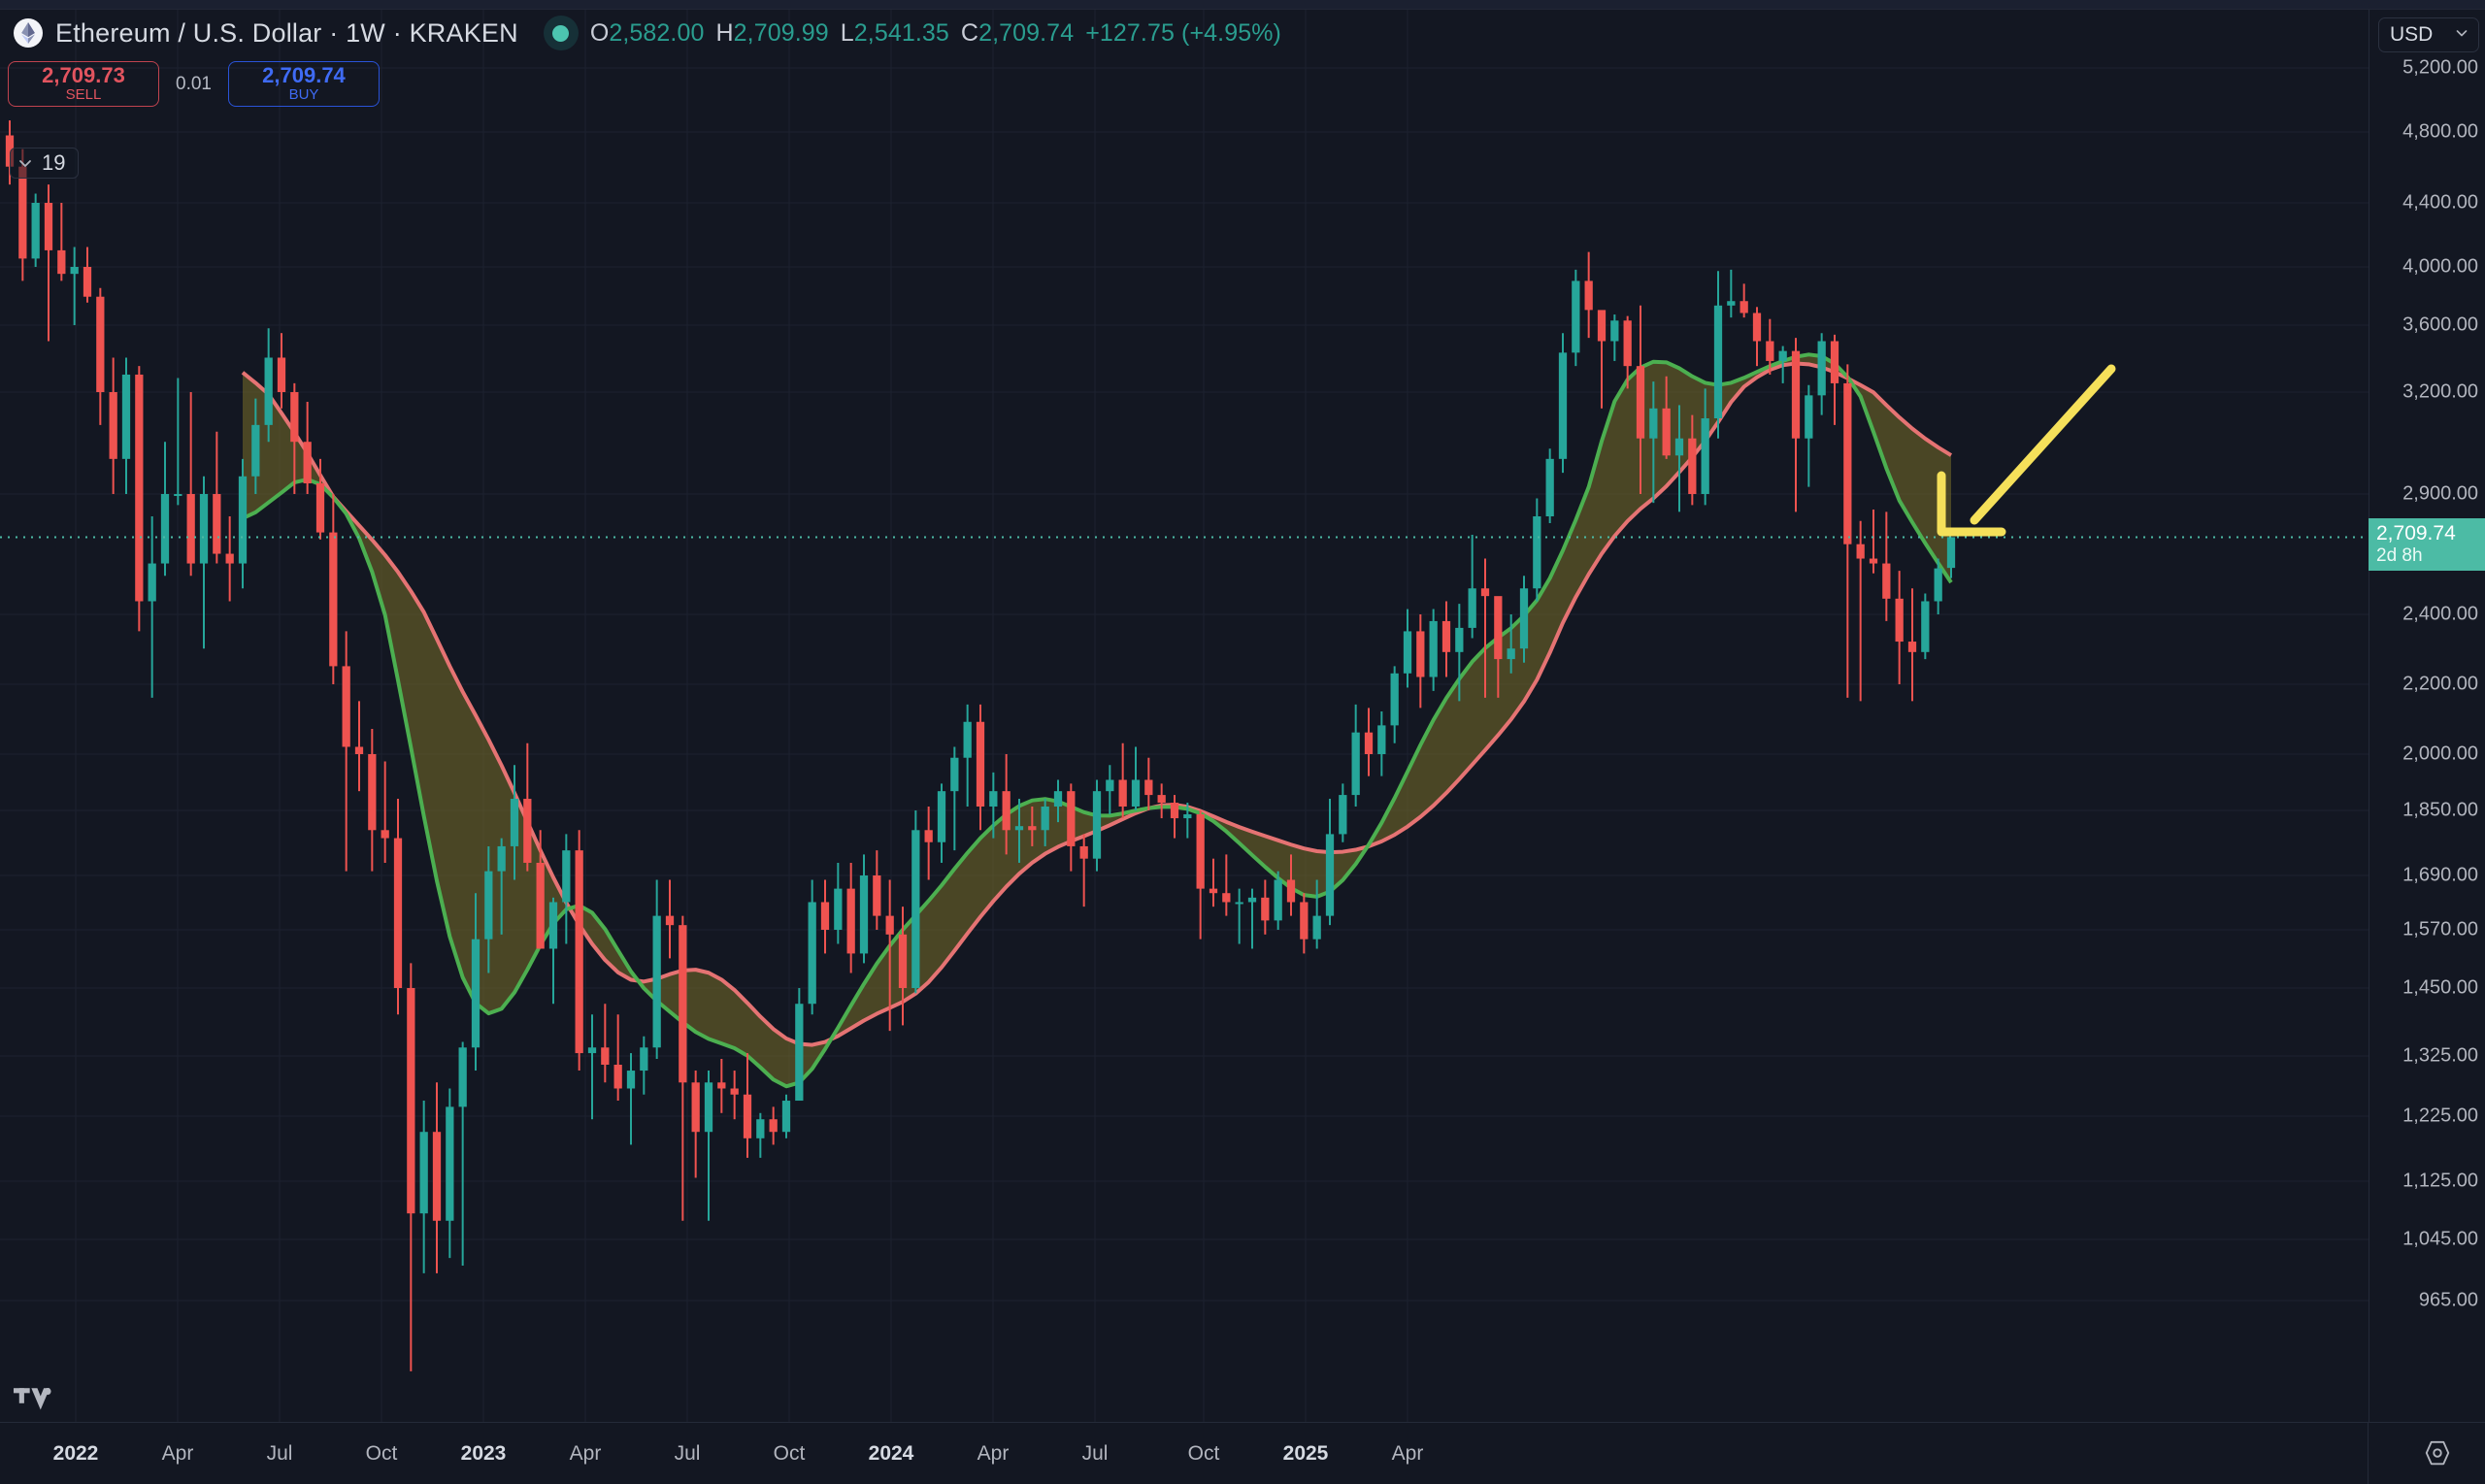 The height and width of the screenshot is (1484, 2485). What do you see at coordinates (2440, 266) in the screenshot?
I see `price-tick: 4,000.00` at bounding box center [2440, 266].